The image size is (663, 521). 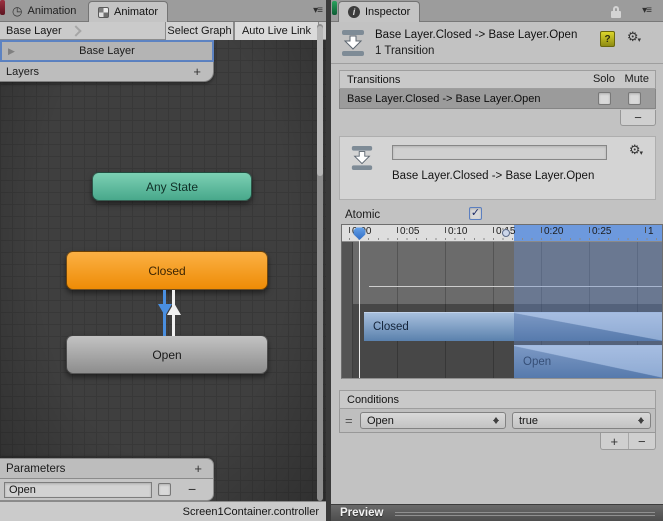 What do you see at coordinates (78, 490) in the screenshot?
I see `parameter-name-input` at bounding box center [78, 490].